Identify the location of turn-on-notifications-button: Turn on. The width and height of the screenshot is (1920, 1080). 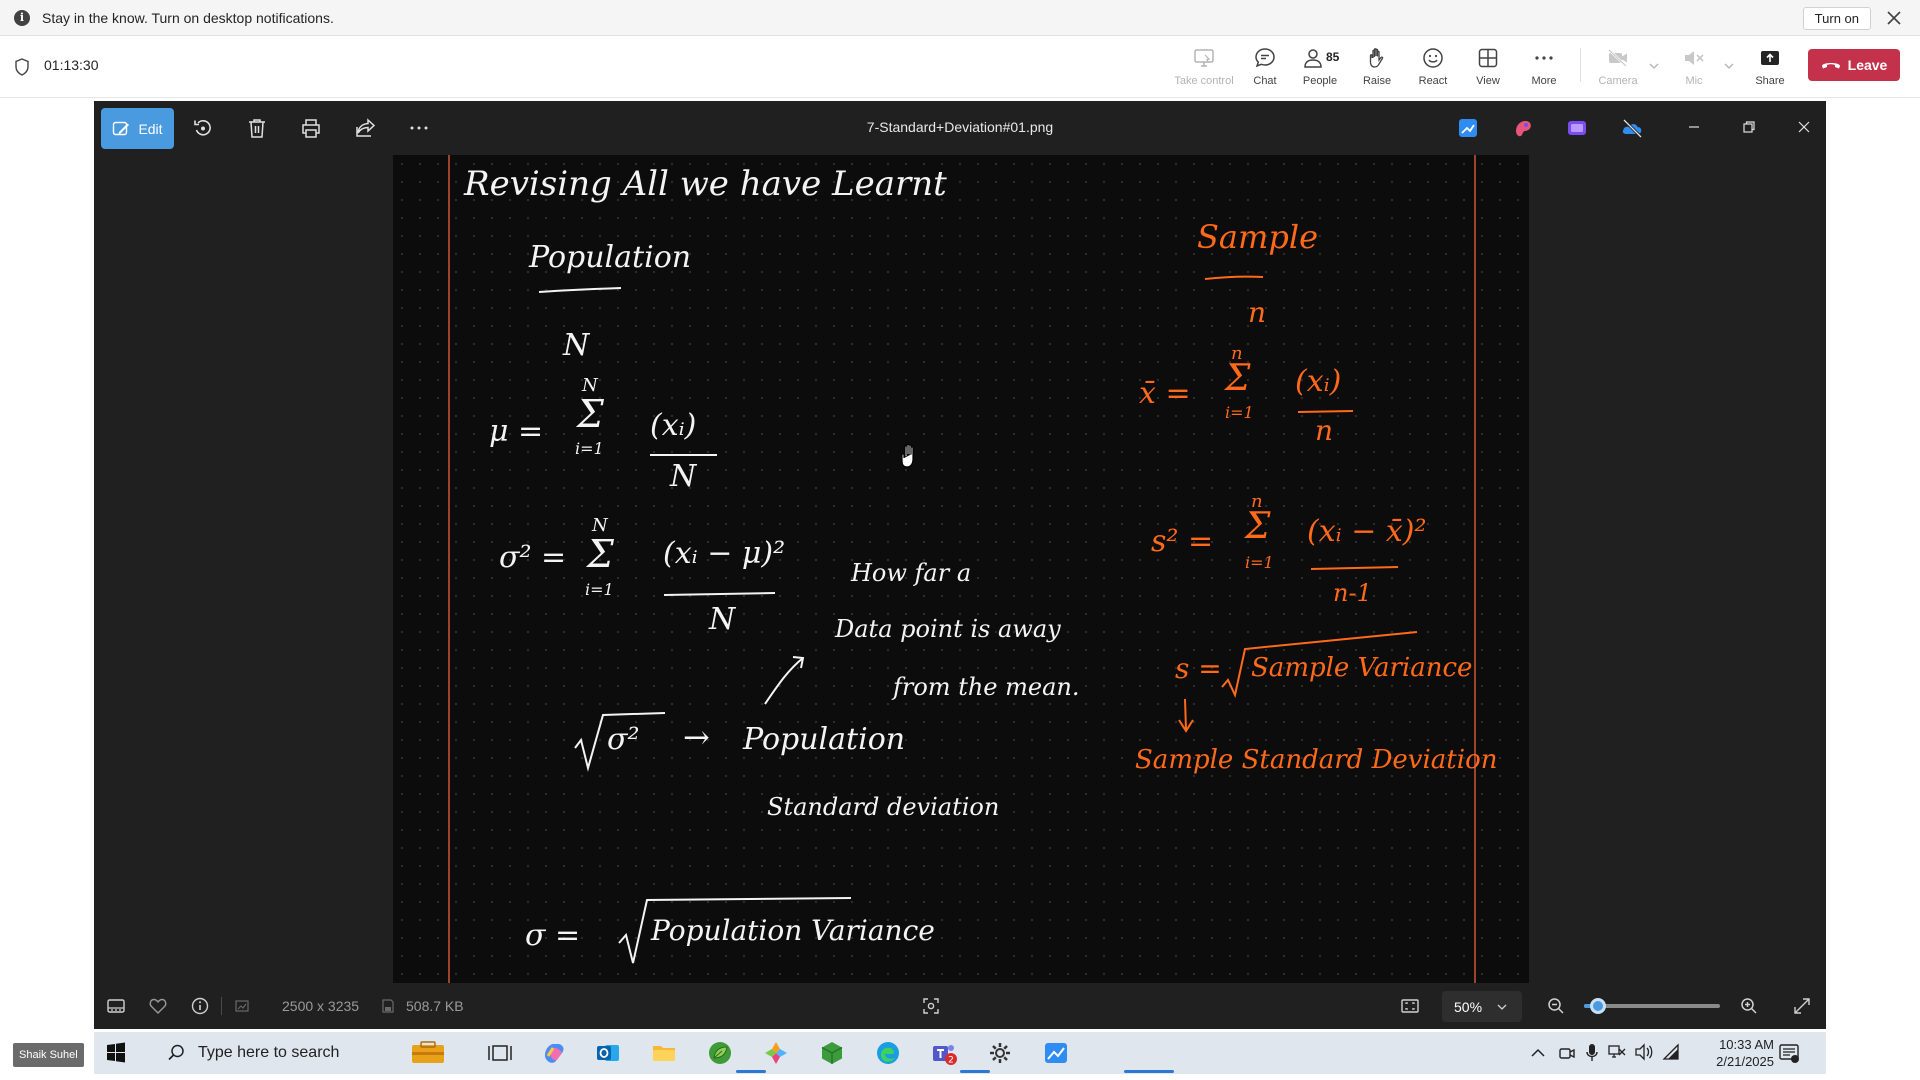
(1836, 18).